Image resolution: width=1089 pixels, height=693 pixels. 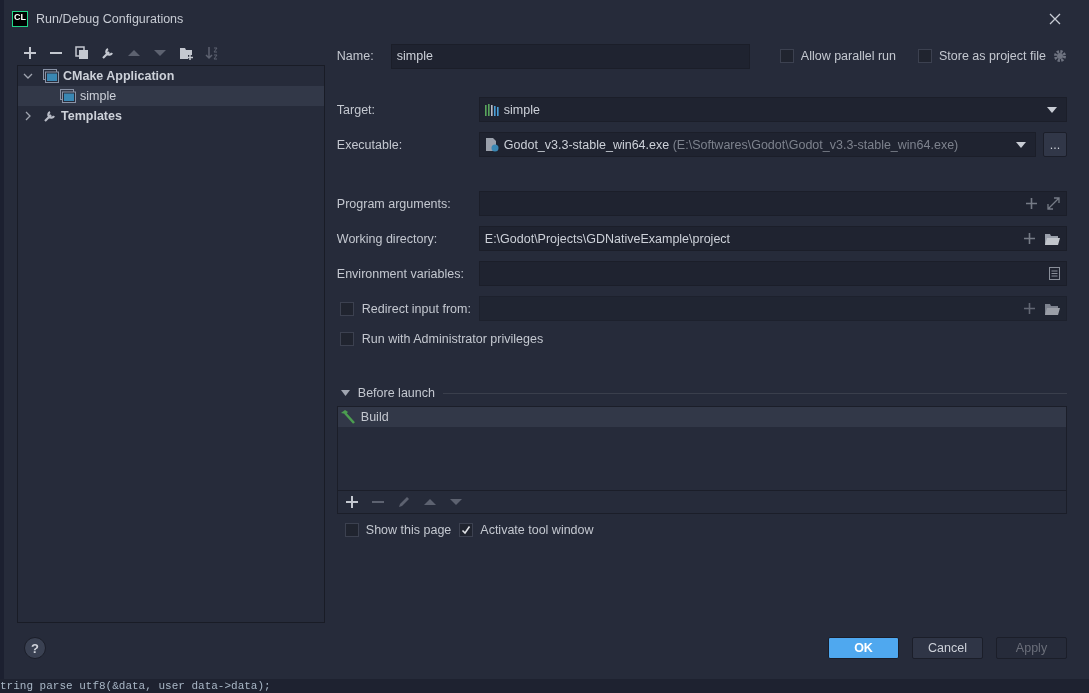 What do you see at coordinates (28, 116) in the screenshot?
I see `chevron-right-icon` at bounding box center [28, 116].